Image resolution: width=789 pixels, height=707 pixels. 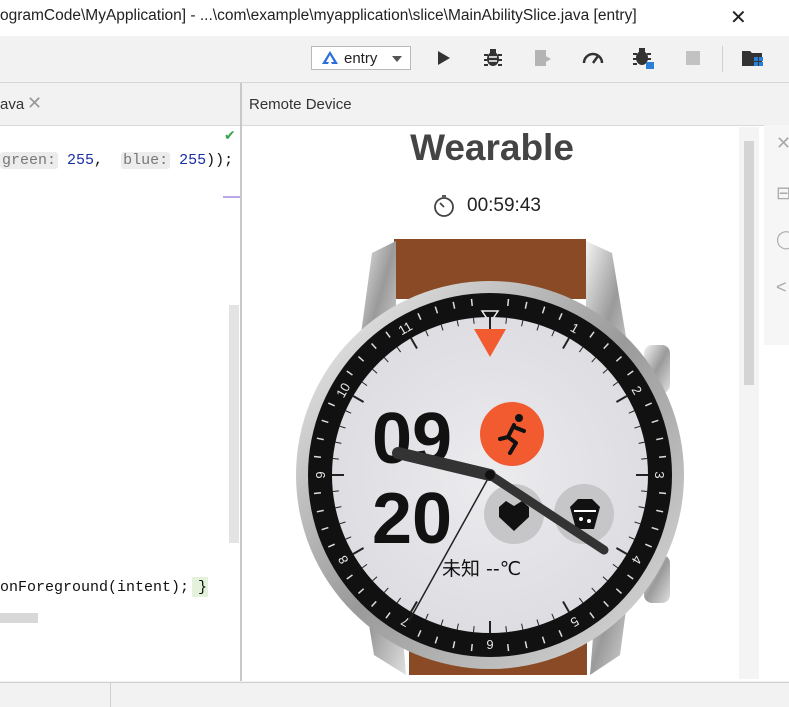 I want to click on debug-button, so click(x=493, y=58).